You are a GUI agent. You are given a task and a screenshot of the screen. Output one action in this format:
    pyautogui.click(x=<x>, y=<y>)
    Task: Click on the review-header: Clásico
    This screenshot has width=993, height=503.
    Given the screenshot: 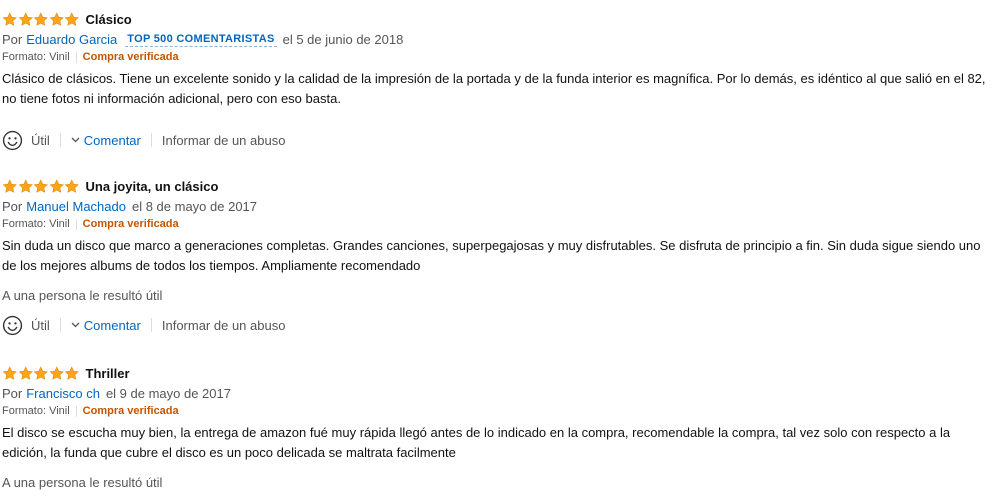 What is the action you would take?
    pyautogui.click(x=497, y=19)
    